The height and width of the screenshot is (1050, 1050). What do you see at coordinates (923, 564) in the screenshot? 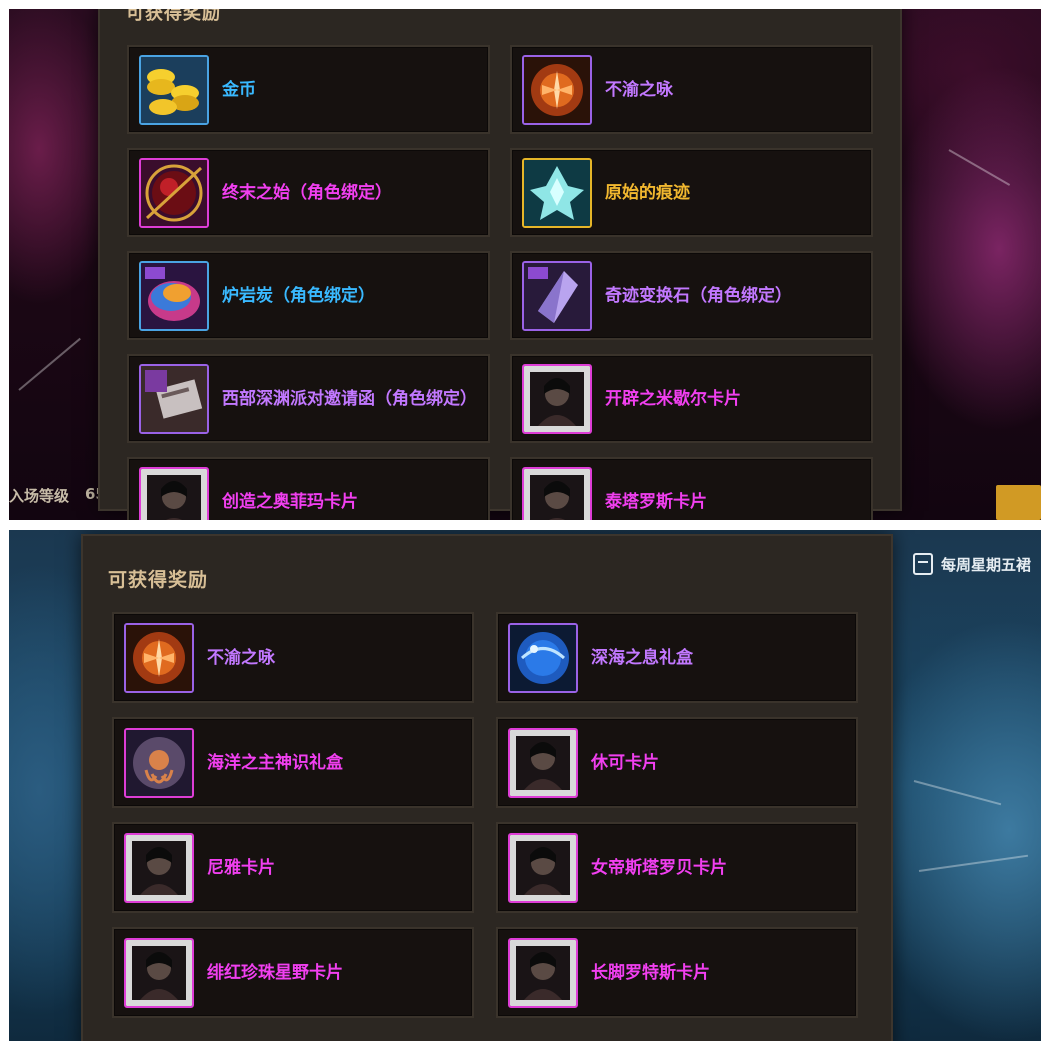
I see `calendar-icon` at bounding box center [923, 564].